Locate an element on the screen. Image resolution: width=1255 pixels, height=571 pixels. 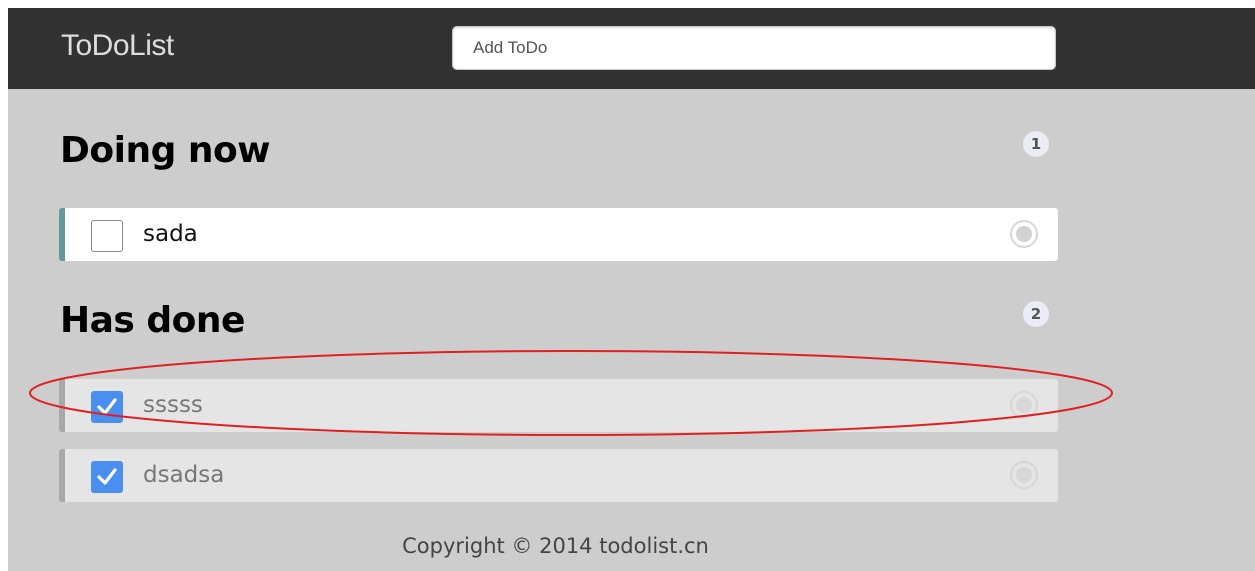
todo-checkbox is located at coordinates (107, 236).